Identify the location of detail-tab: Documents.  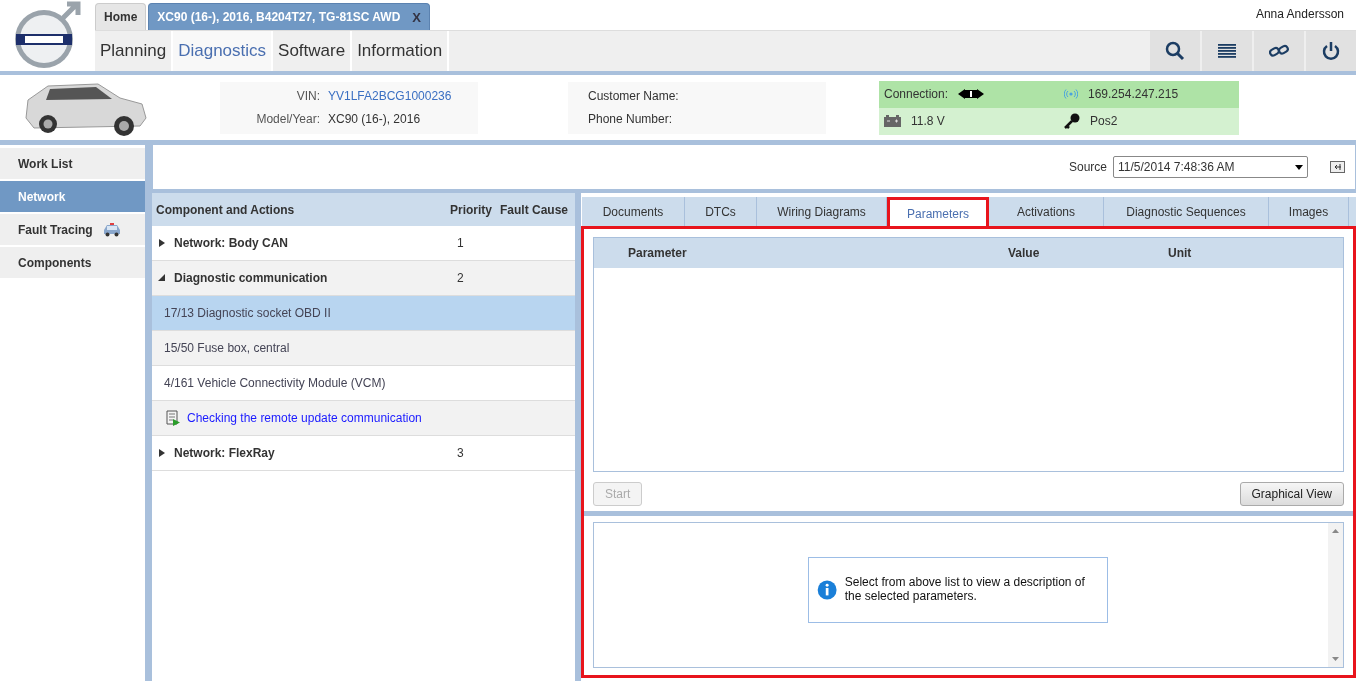
(633, 212).